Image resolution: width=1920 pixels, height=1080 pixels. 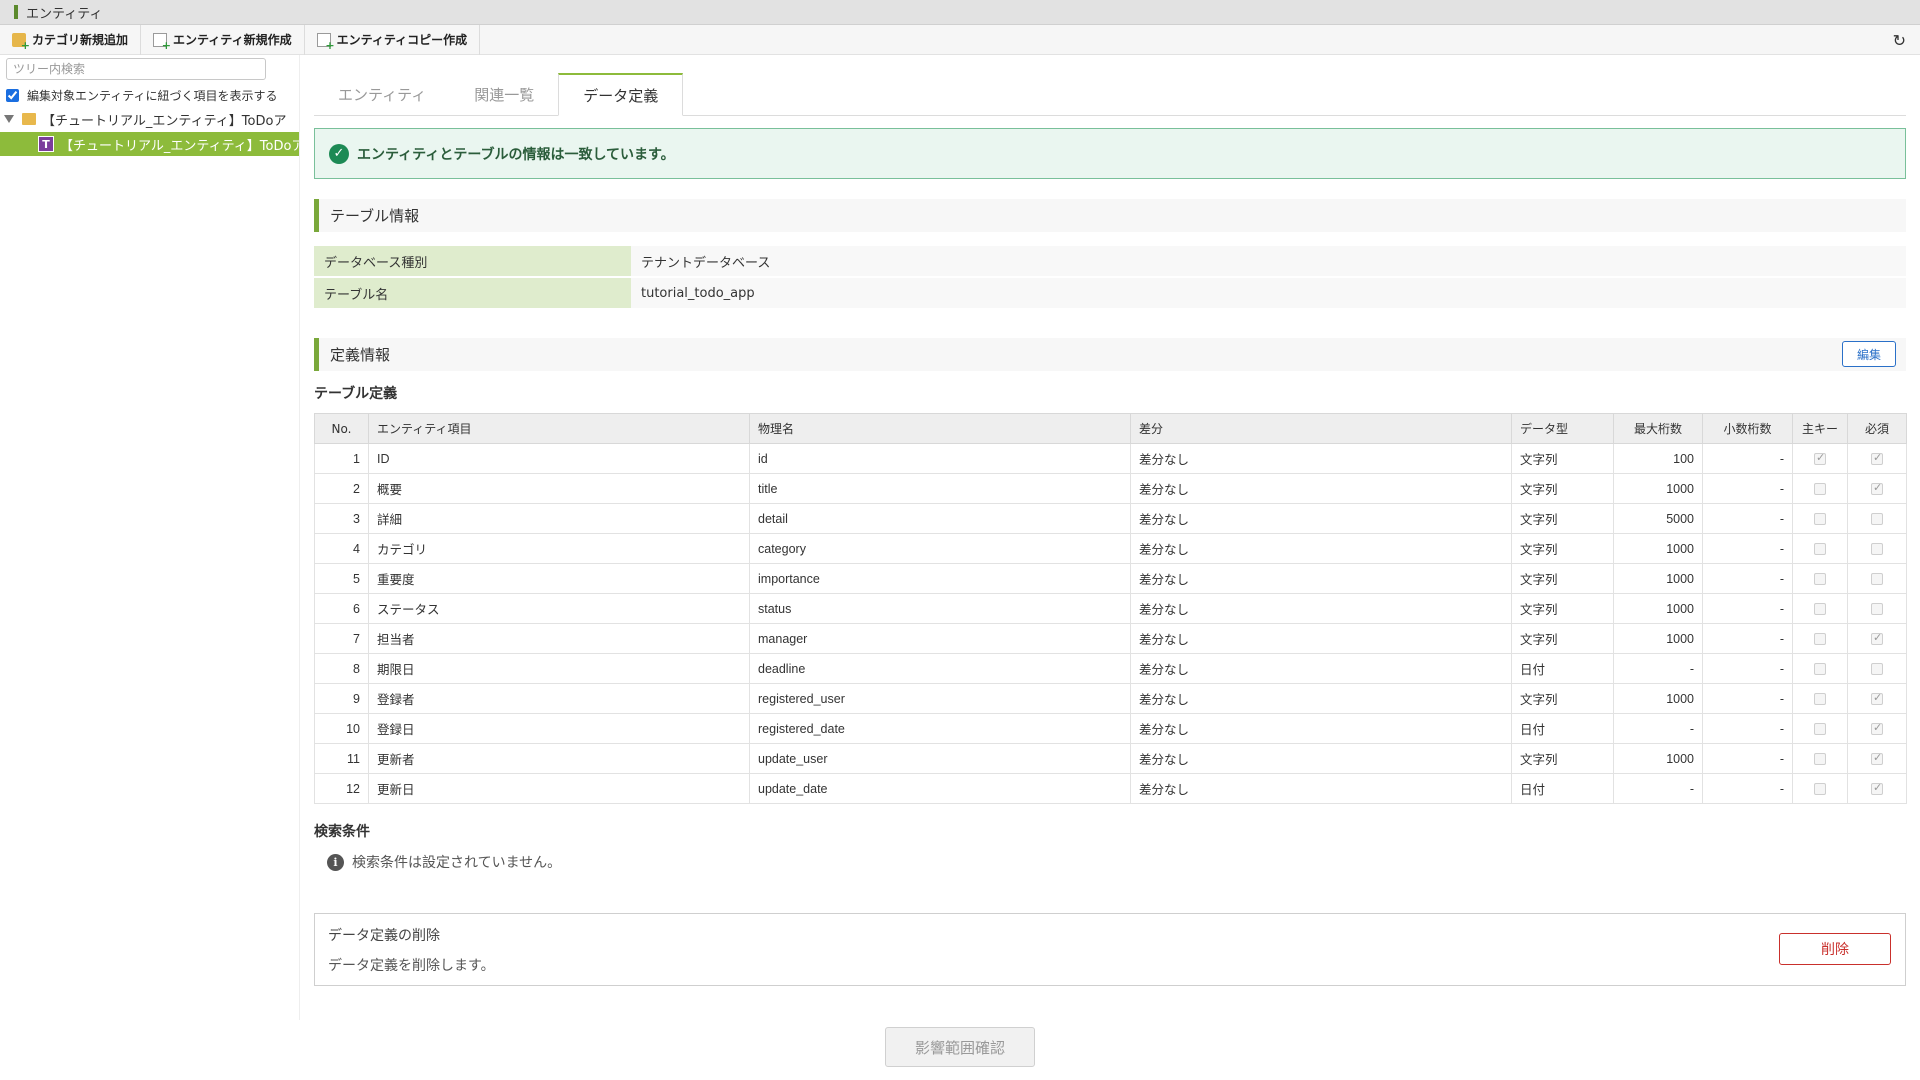 What do you see at coordinates (152, 96) in the screenshot?
I see `show-related-items-label: 編集対象エンティティに紐づく項目を表示する` at bounding box center [152, 96].